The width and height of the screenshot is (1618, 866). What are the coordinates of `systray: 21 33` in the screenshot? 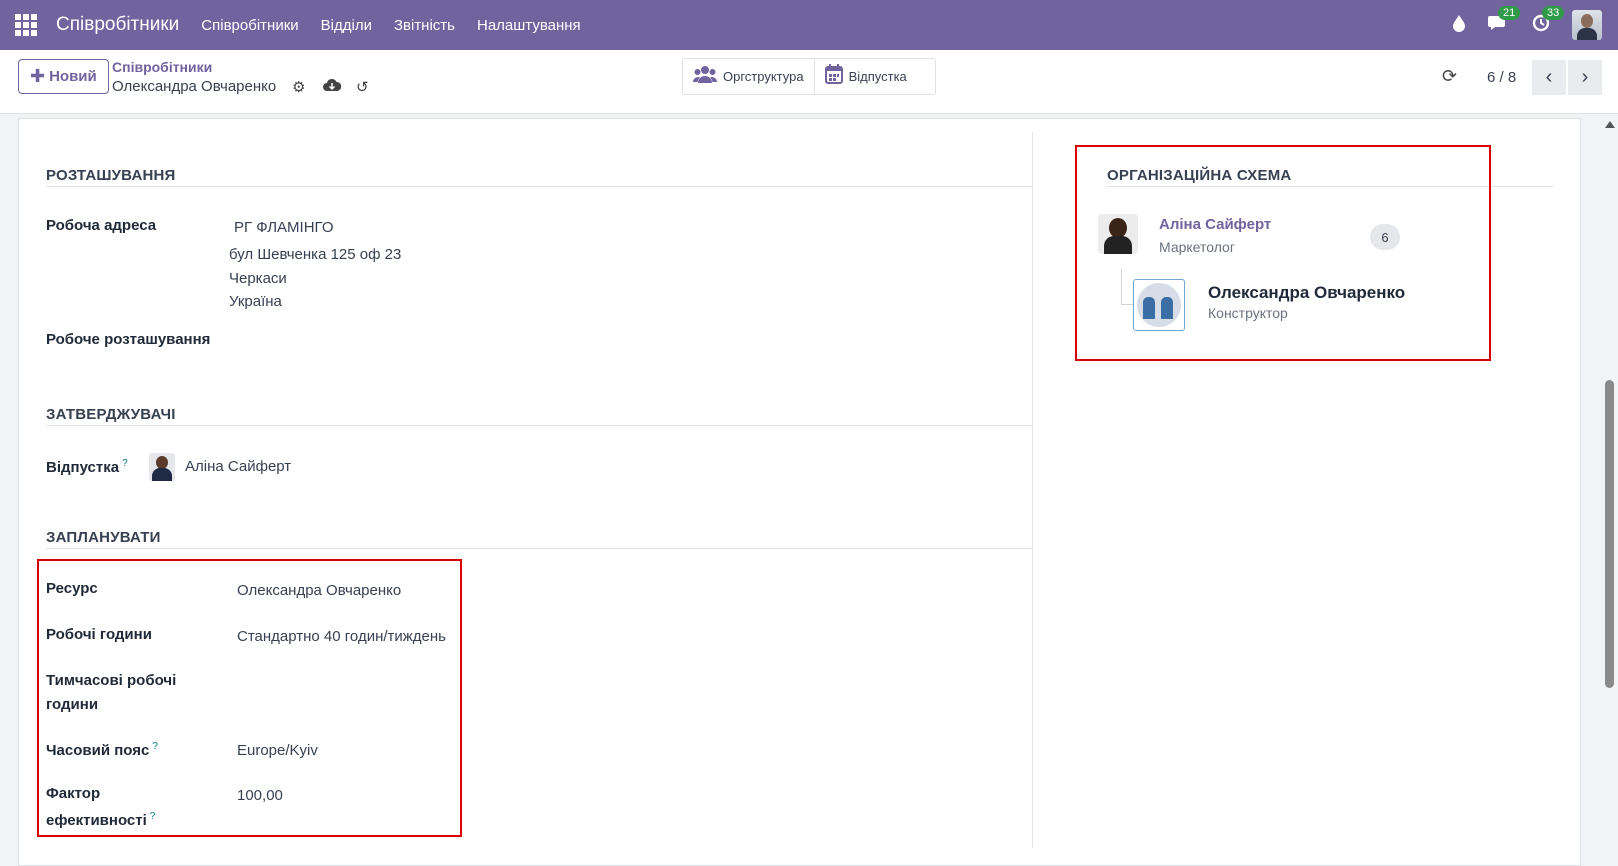 It's located at (1516, 25).